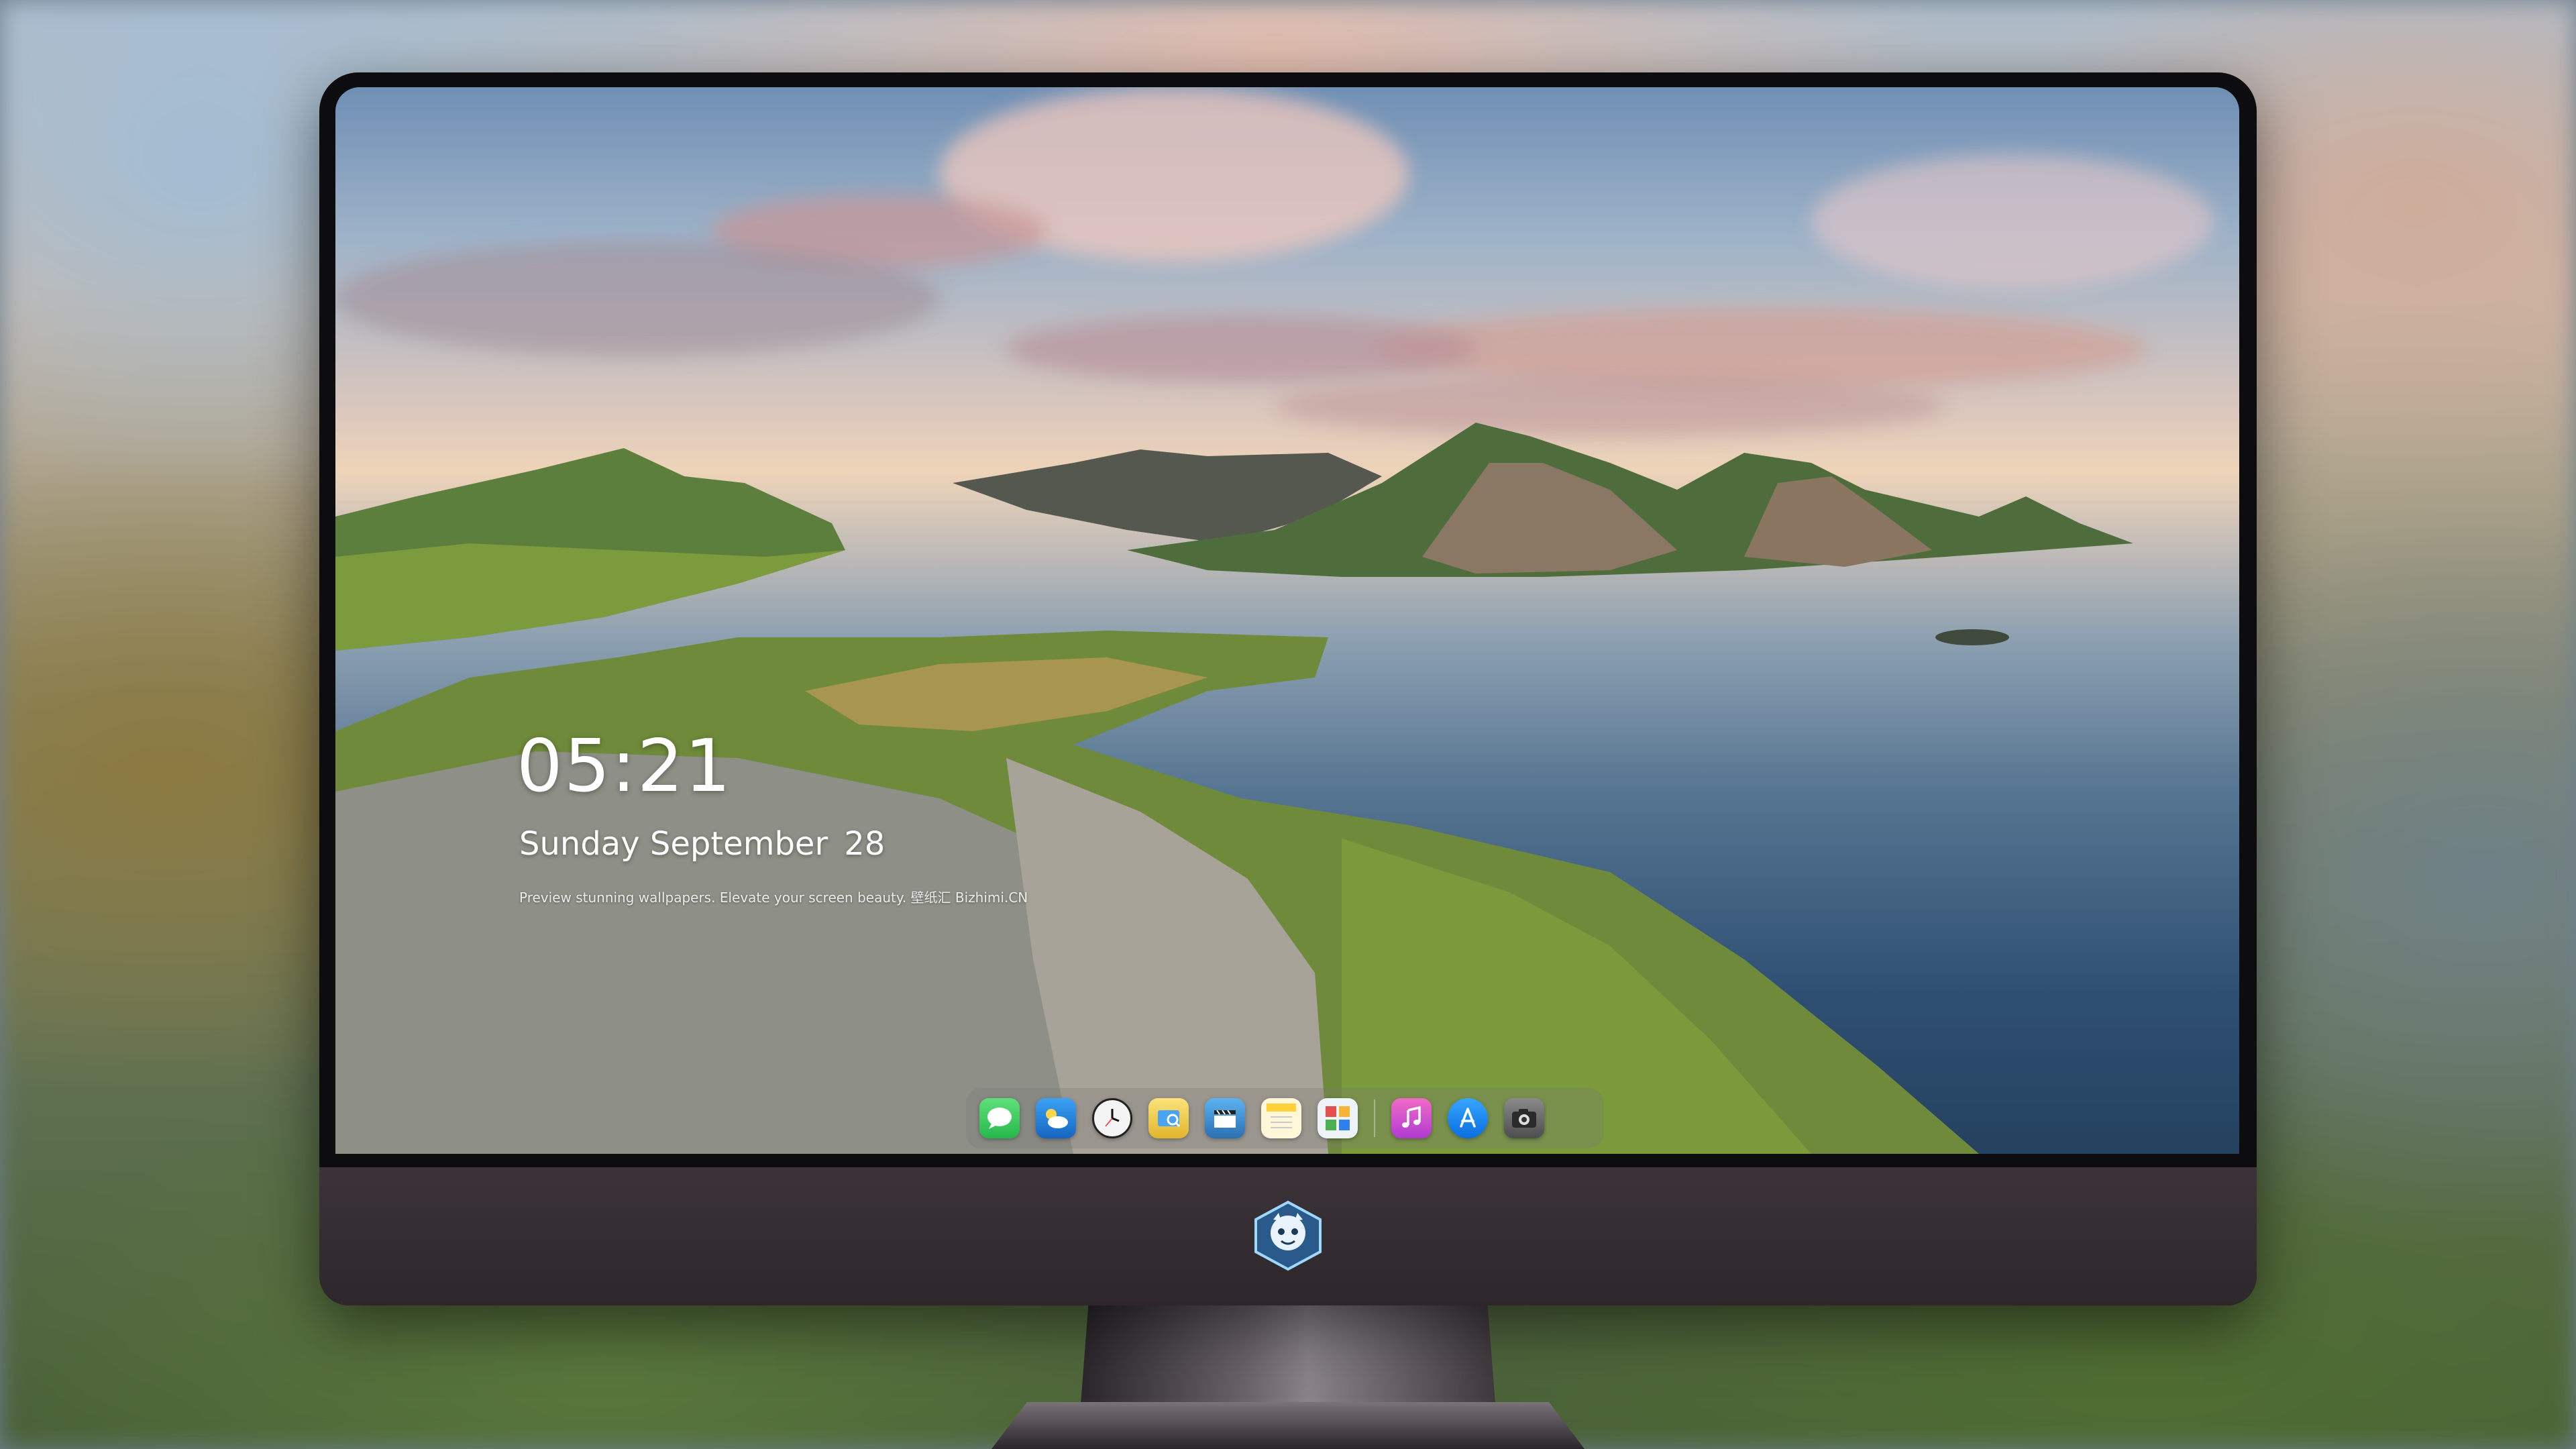  Describe the element at coordinates (1374, 1118) in the screenshot. I see `dock-separator` at that location.